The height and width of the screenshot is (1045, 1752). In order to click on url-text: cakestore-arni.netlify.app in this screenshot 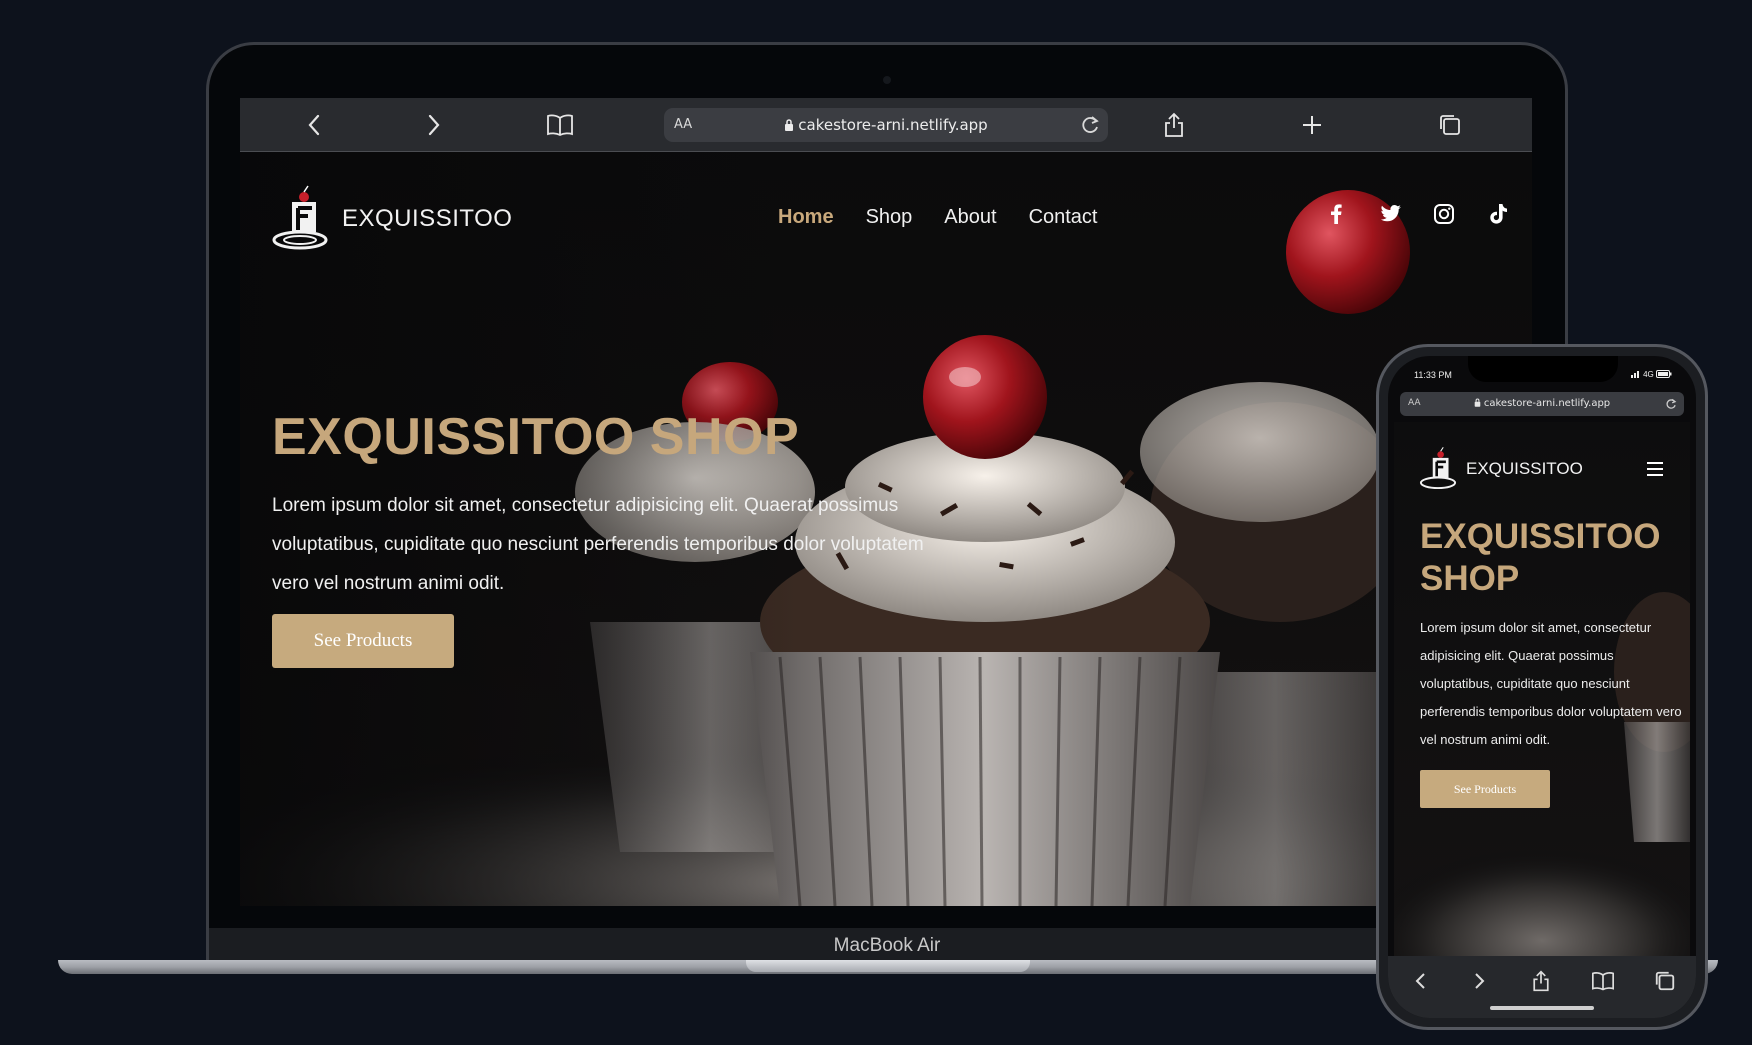, I will do `click(893, 125)`.